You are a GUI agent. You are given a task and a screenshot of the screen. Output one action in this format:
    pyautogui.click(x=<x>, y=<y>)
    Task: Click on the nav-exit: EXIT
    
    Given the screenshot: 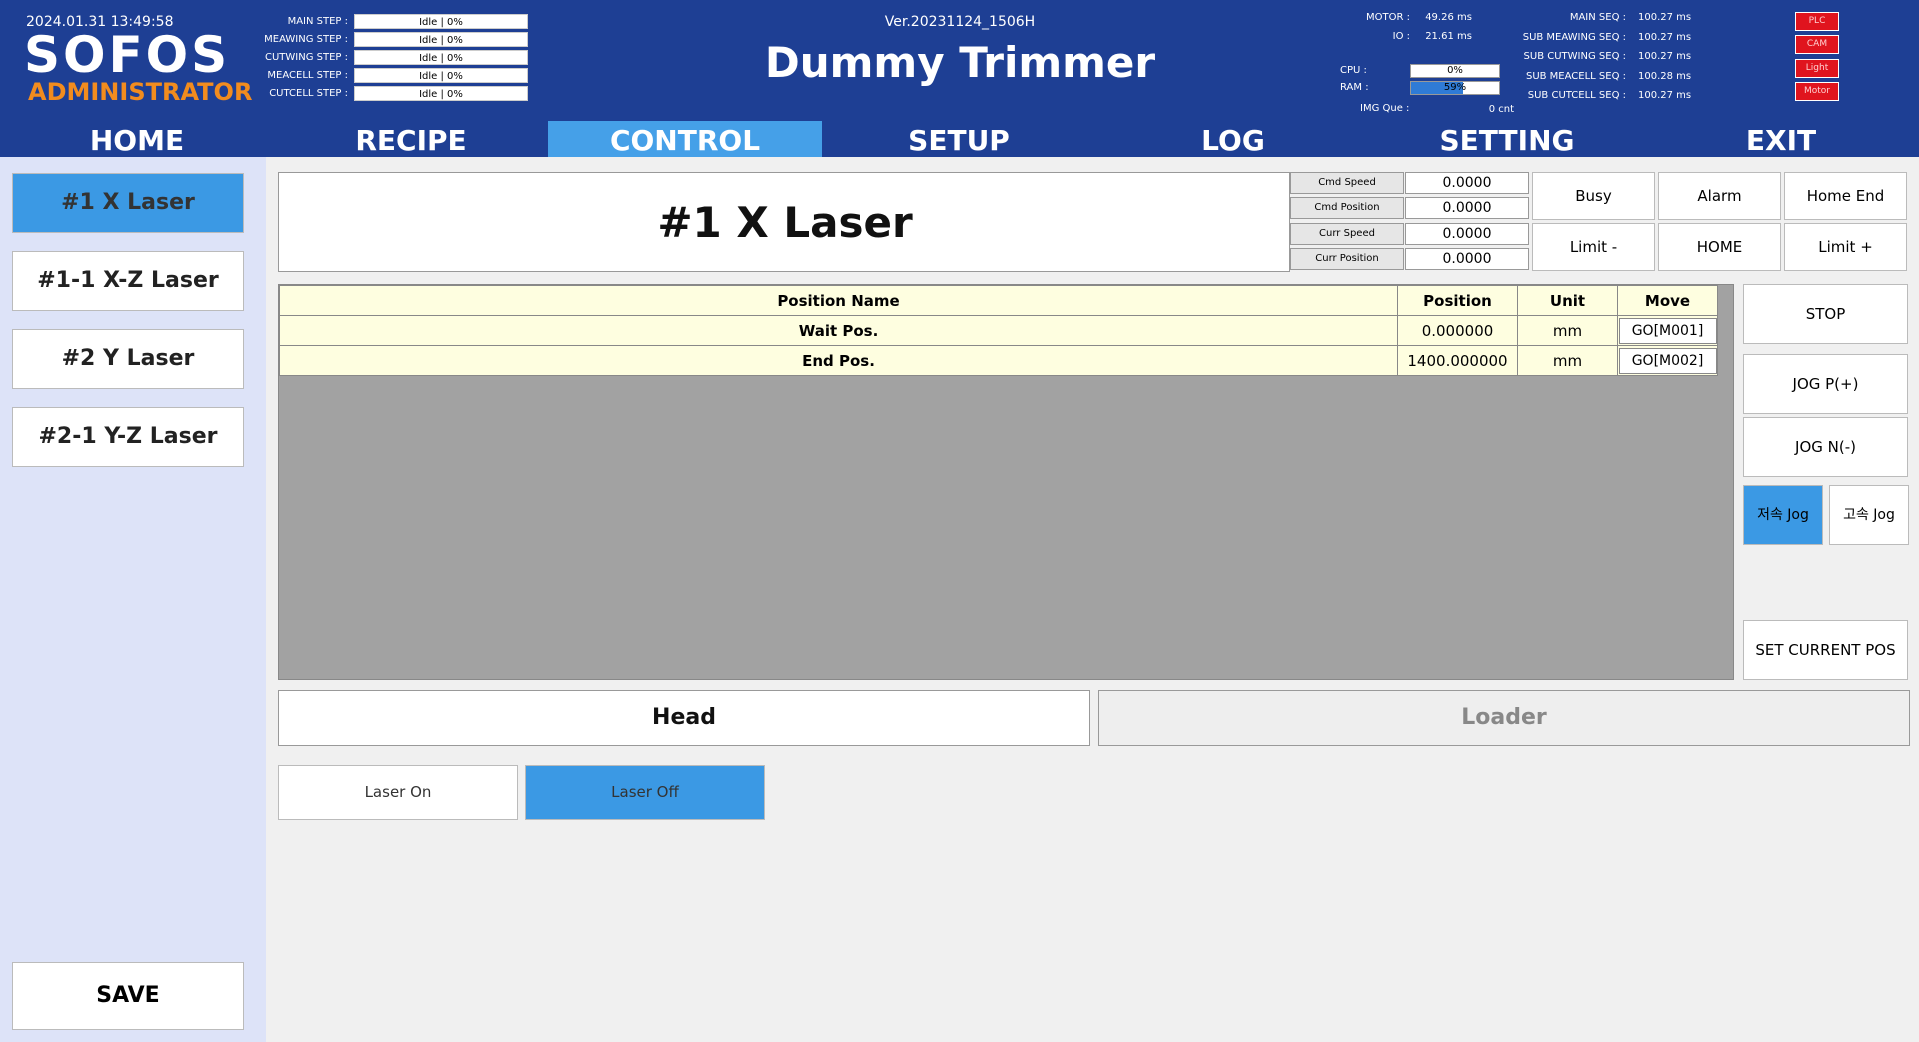 What is the action you would take?
    pyautogui.click(x=1781, y=139)
    